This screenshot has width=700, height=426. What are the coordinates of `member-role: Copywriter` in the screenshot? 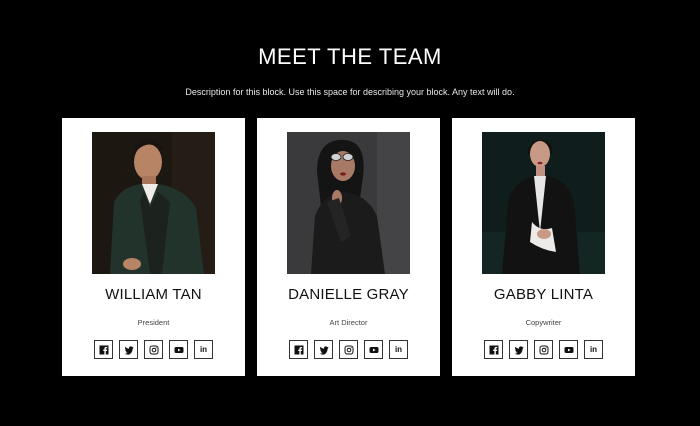 It's located at (543, 322).